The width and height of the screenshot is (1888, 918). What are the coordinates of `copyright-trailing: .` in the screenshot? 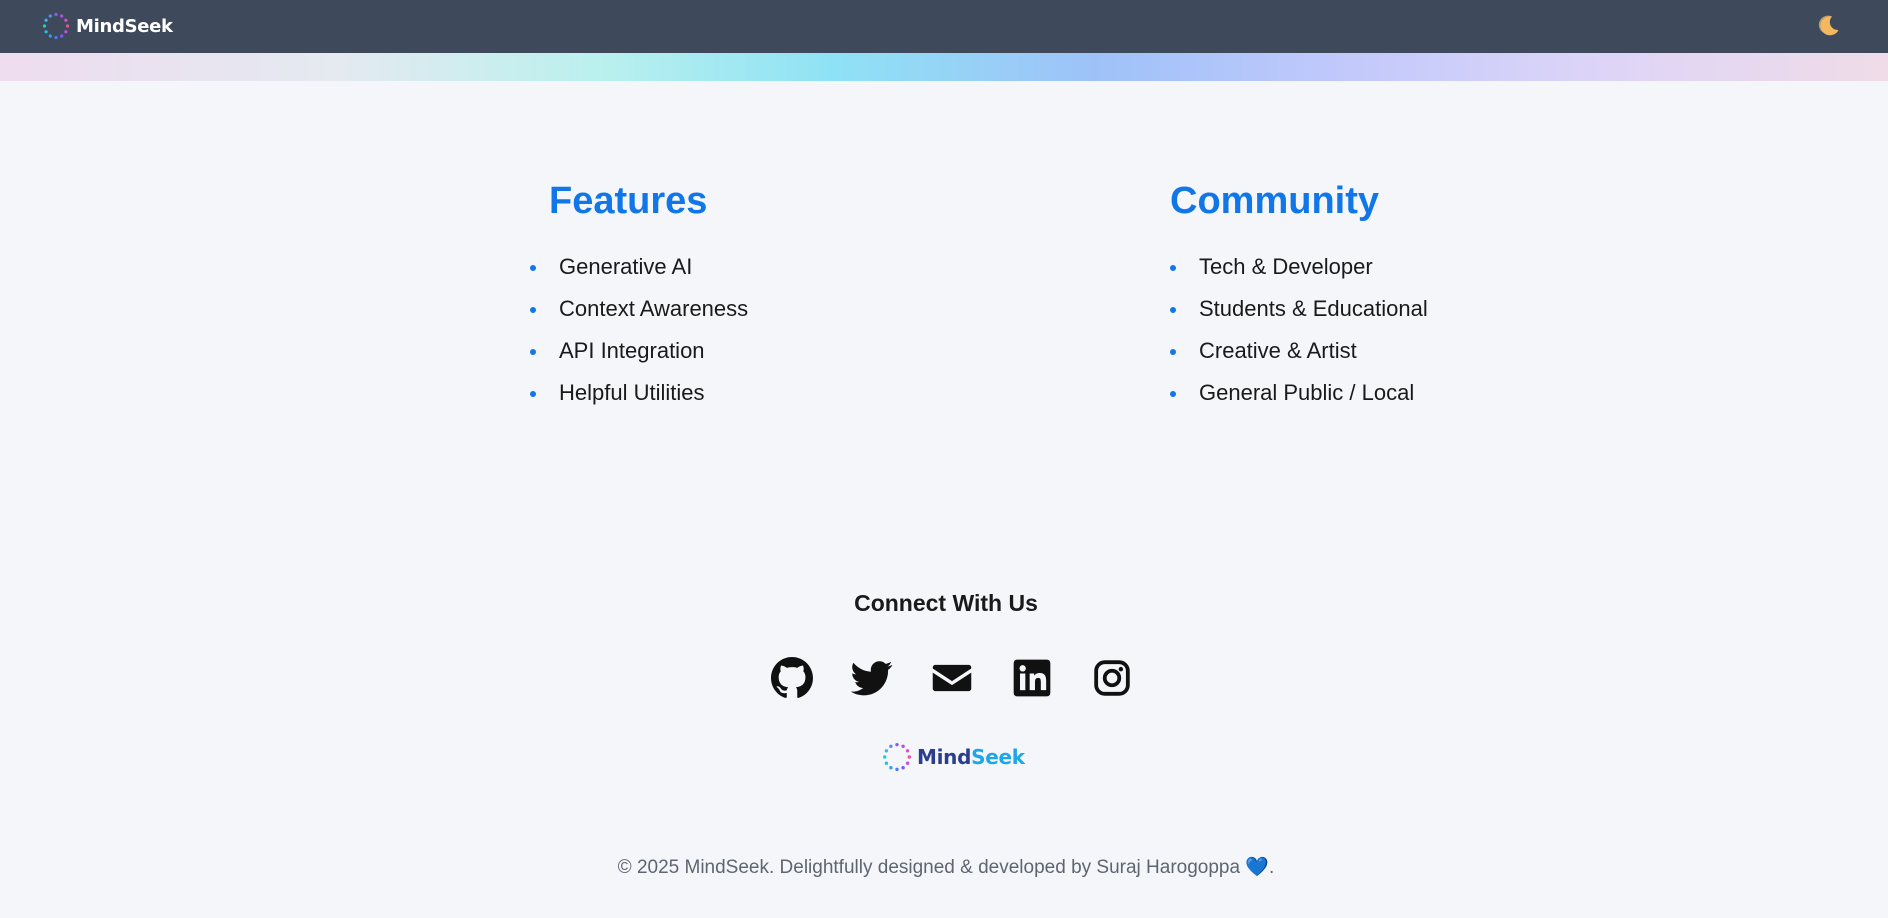 It's located at (1272, 867).